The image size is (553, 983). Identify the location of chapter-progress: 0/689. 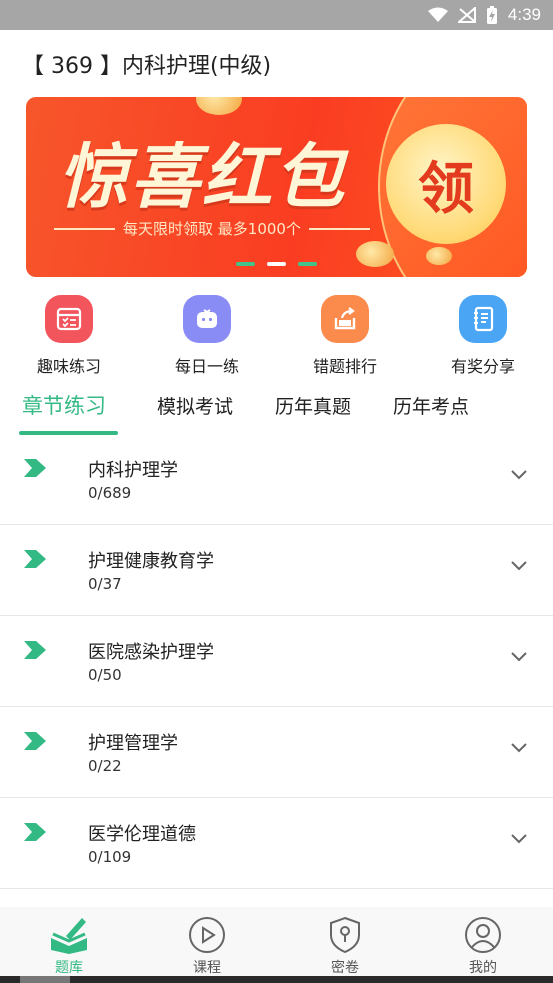
(110, 493).